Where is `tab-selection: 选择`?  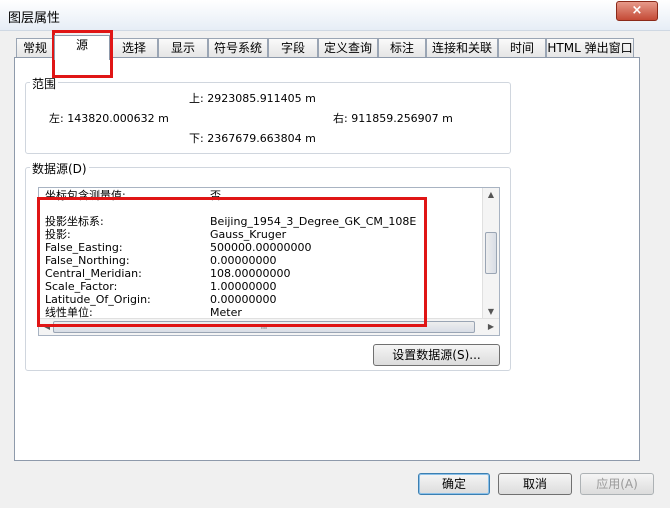 tab-selection: 选择 is located at coordinates (134, 48).